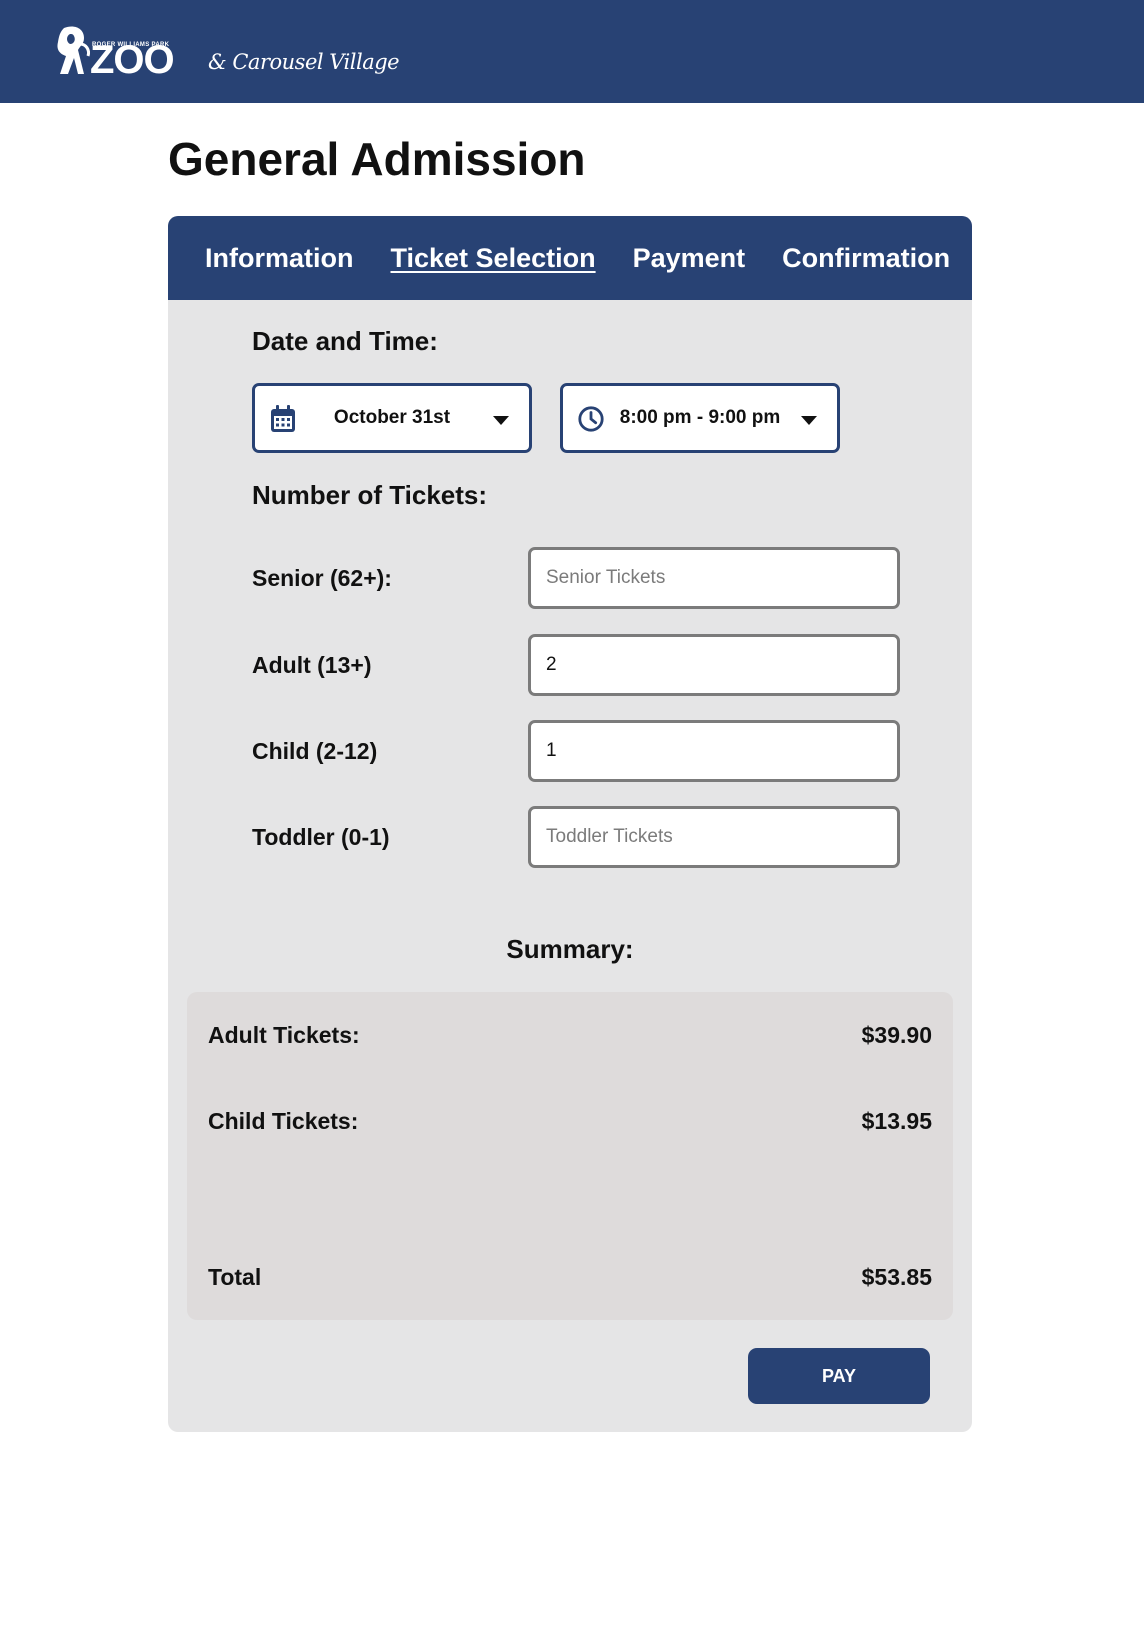  Describe the element at coordinates (896, 1277) in the screenshot. I see `total-amount: $53.85` at that location.